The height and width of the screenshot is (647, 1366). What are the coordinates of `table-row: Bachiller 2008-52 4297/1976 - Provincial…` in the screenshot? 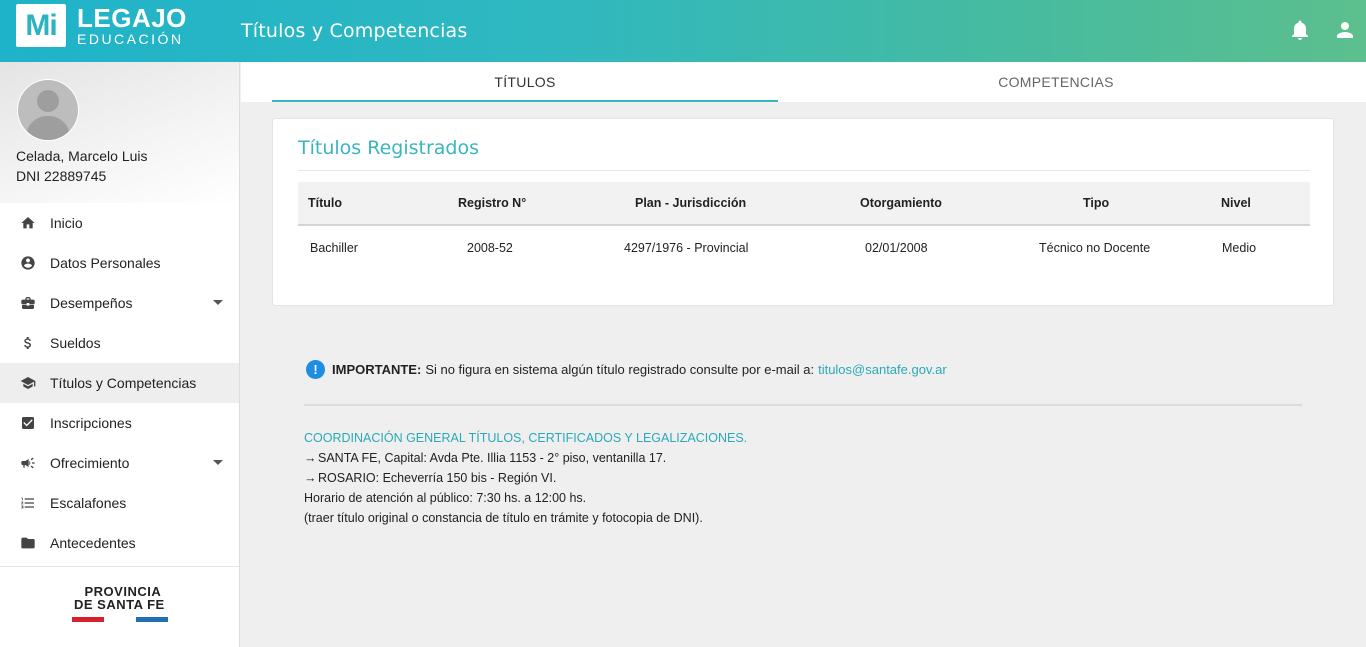 It's located at (804, 248).